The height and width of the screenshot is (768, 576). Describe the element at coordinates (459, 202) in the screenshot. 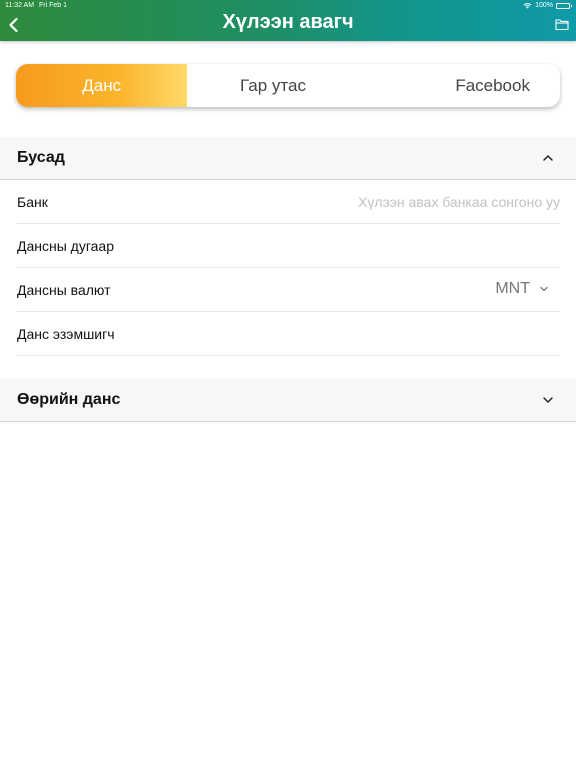

I see `bank-placeholder: Хүлээн авах банкаа сонгоно уу` at that location.